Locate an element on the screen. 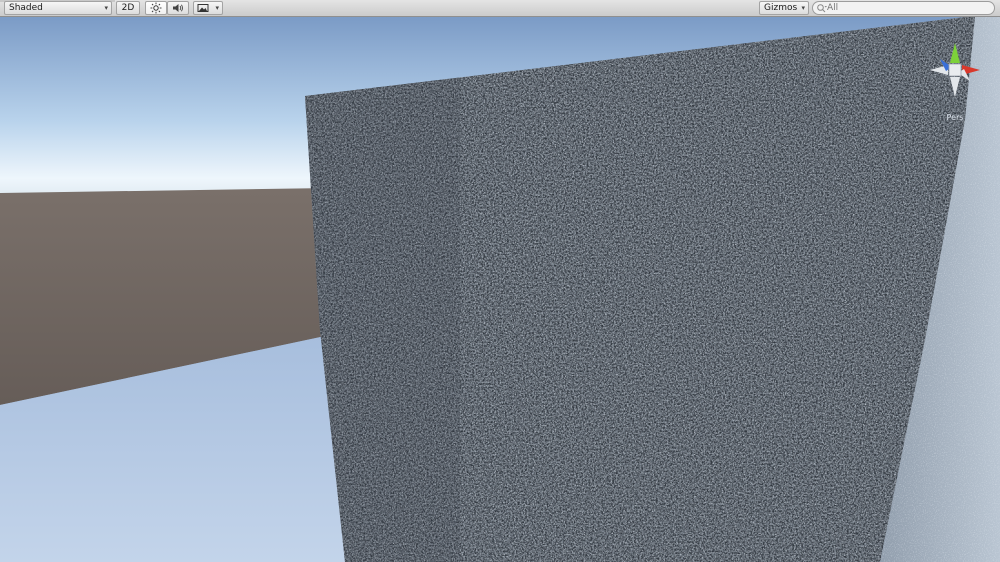  toggle-2d-button: 2D is located at coordinates (128, 8).